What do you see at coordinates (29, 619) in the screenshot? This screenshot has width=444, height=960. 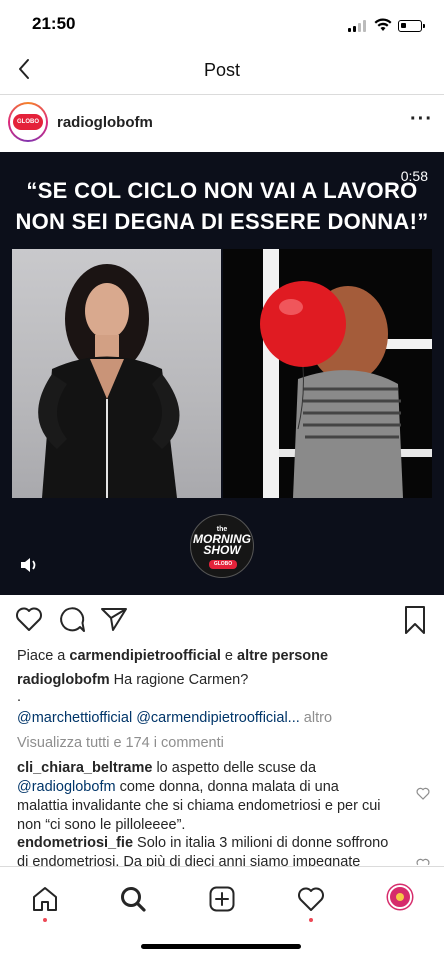 I see `like-heart-icon` at bounding box center [29, 619].